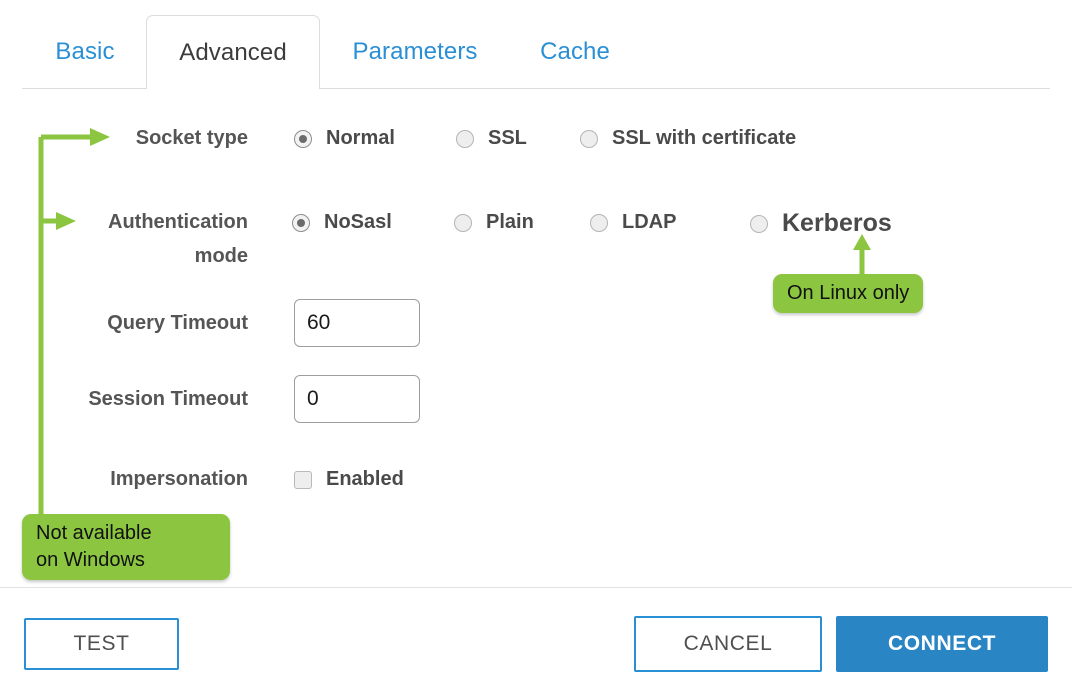  Describe the element at coordinates (589, 138) in the screenshot. I see `radio-indicator-ssl-certificate` at that location.